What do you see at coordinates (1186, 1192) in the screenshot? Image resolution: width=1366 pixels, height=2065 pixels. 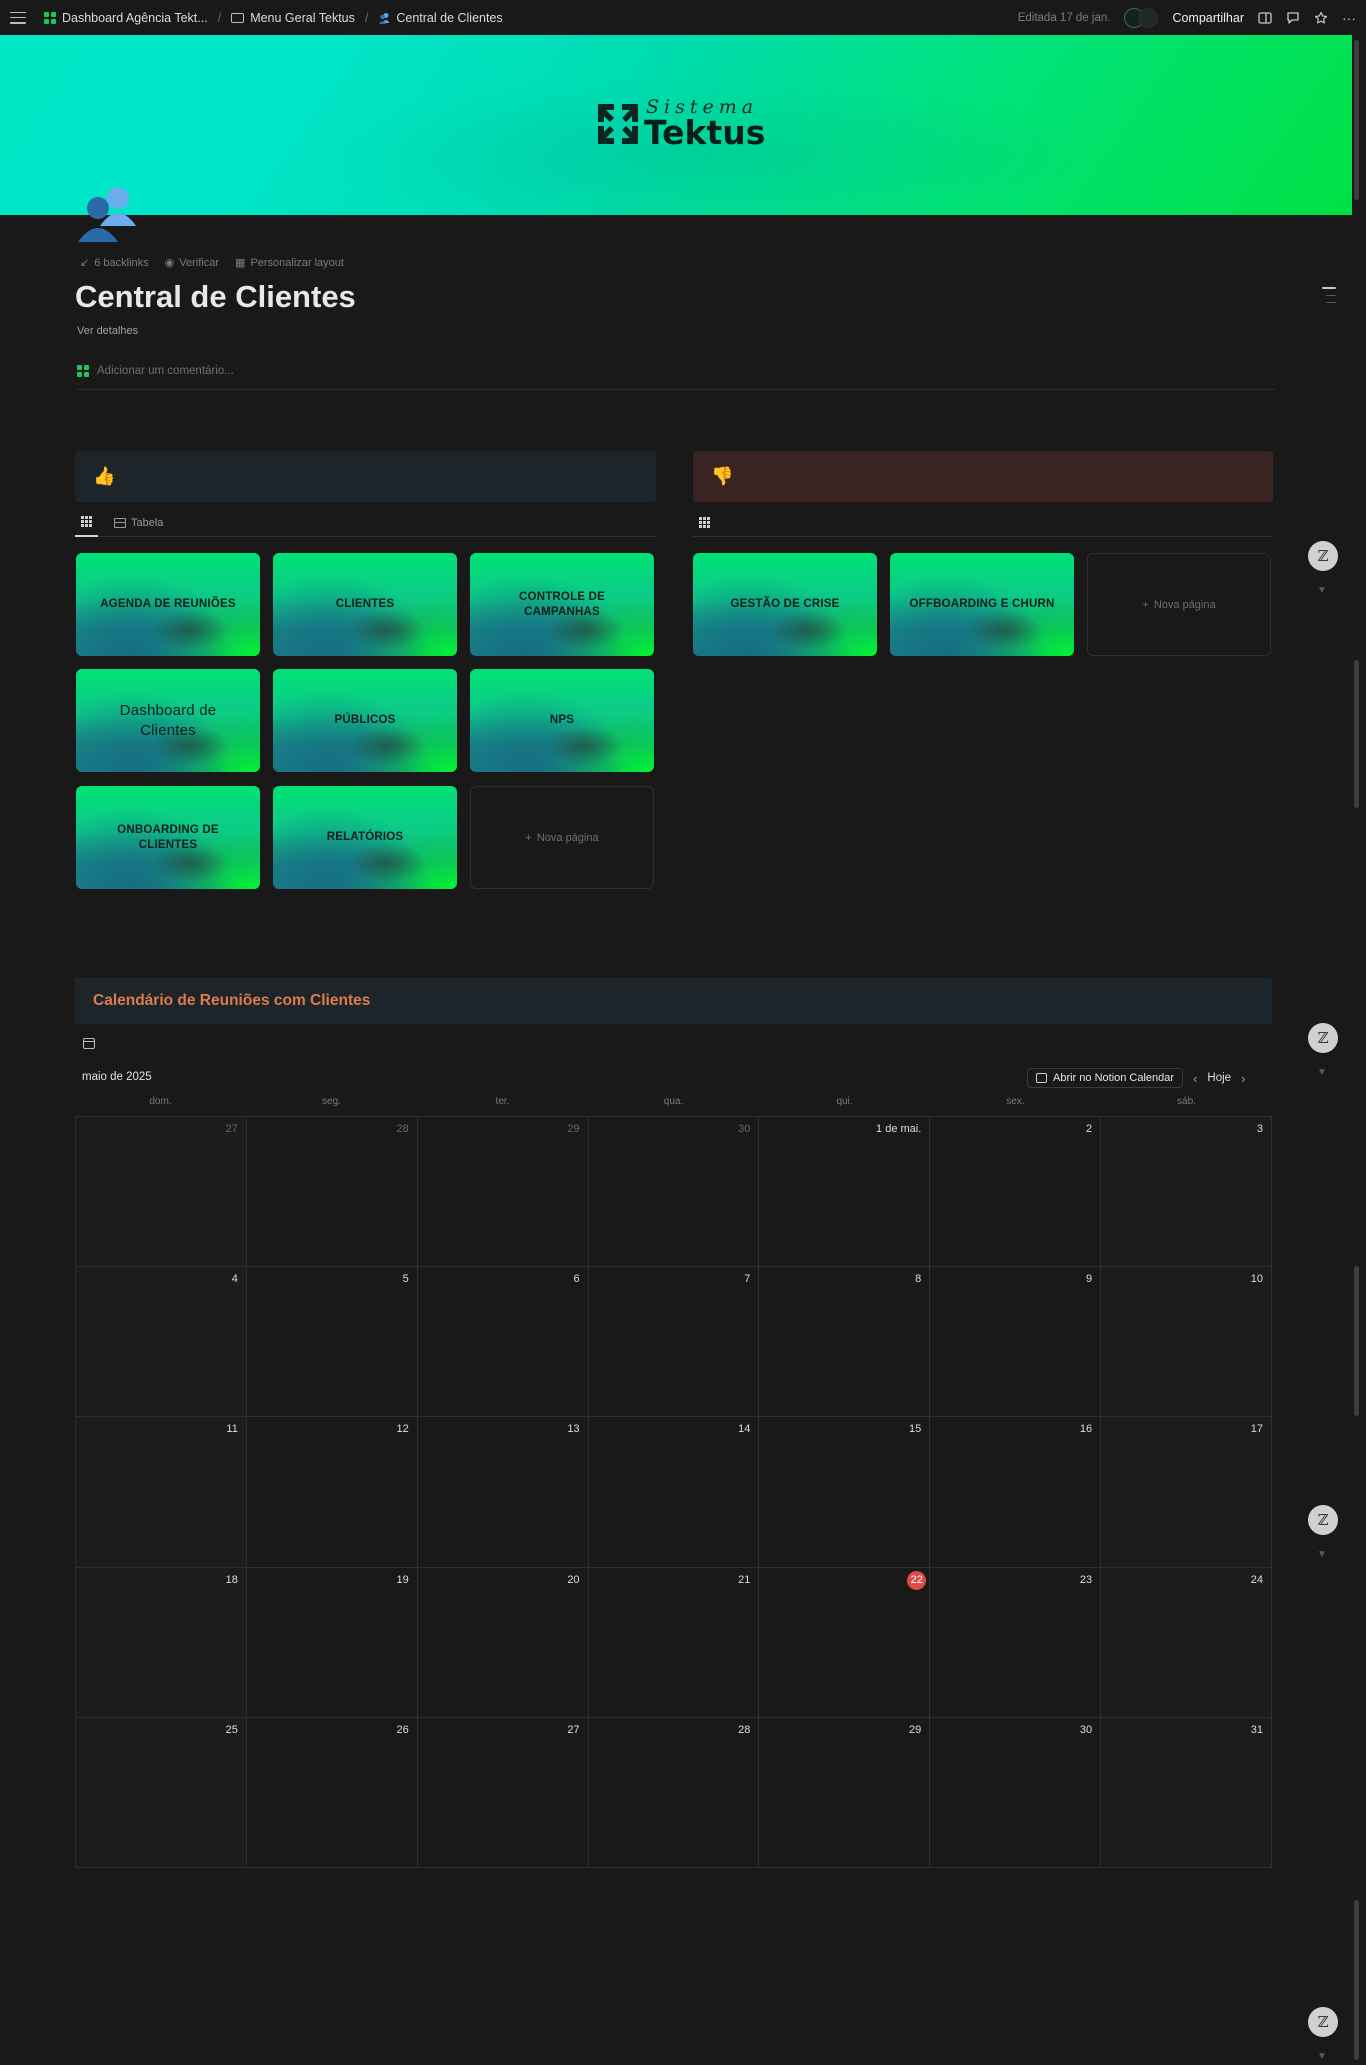 I see `calendar-day-cell: 3` at bounding box center [1186, 1192].